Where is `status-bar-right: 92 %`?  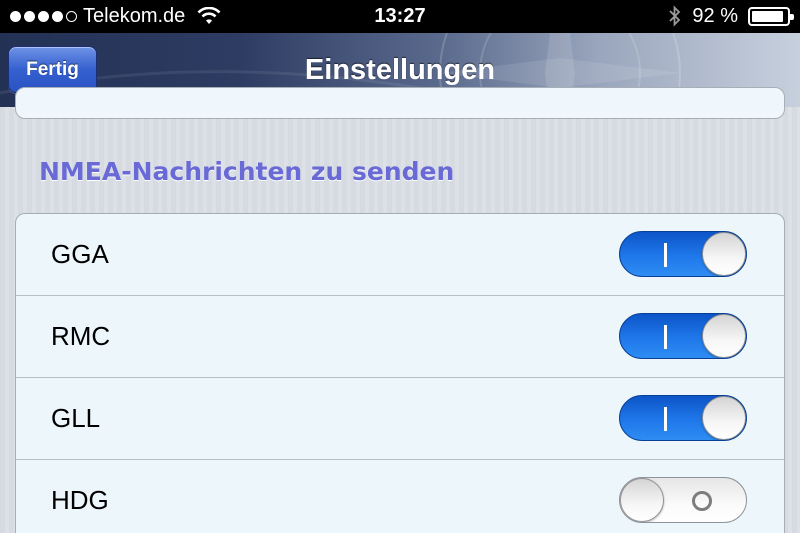
status-bar-right: 92 % is located at coordinates (731, 16).